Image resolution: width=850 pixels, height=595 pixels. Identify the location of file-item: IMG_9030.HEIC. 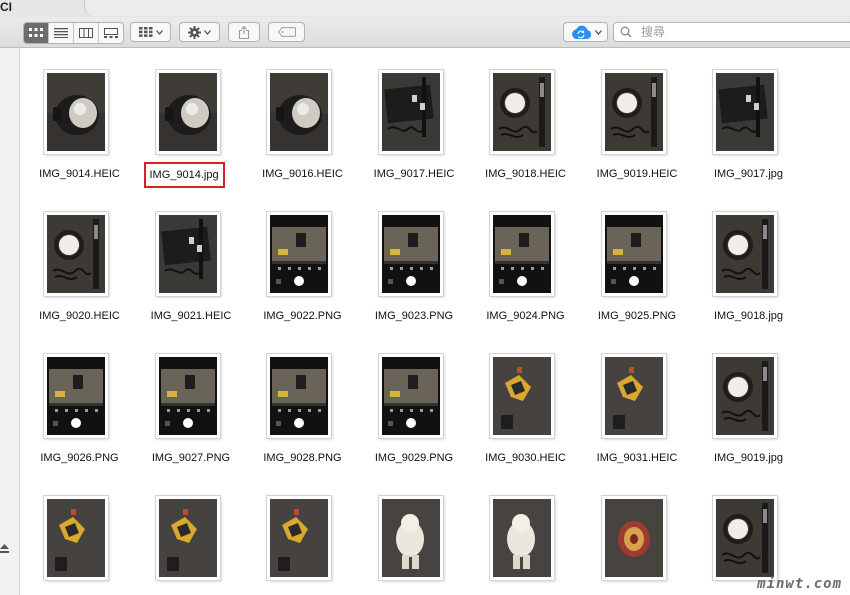
(521, 403).